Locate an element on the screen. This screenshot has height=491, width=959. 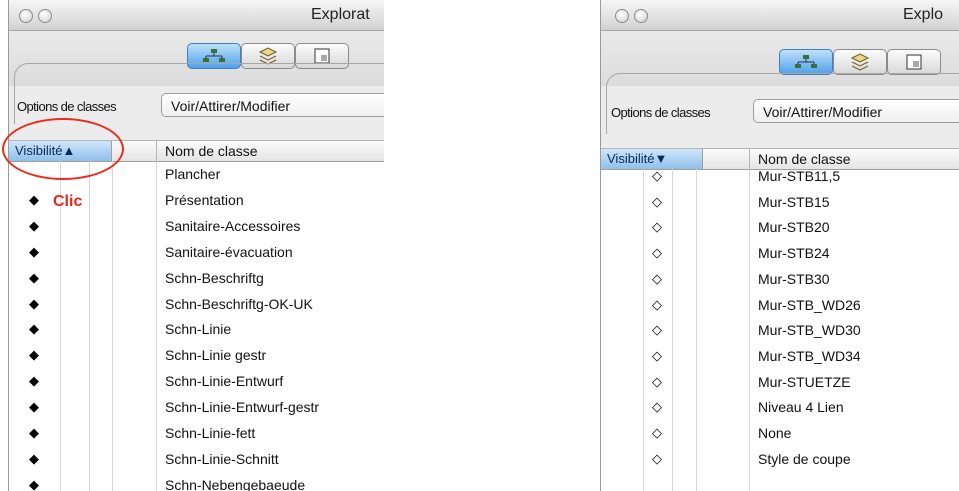
class-name: Schn-Linie-fett is located at coordinates (210, 433).